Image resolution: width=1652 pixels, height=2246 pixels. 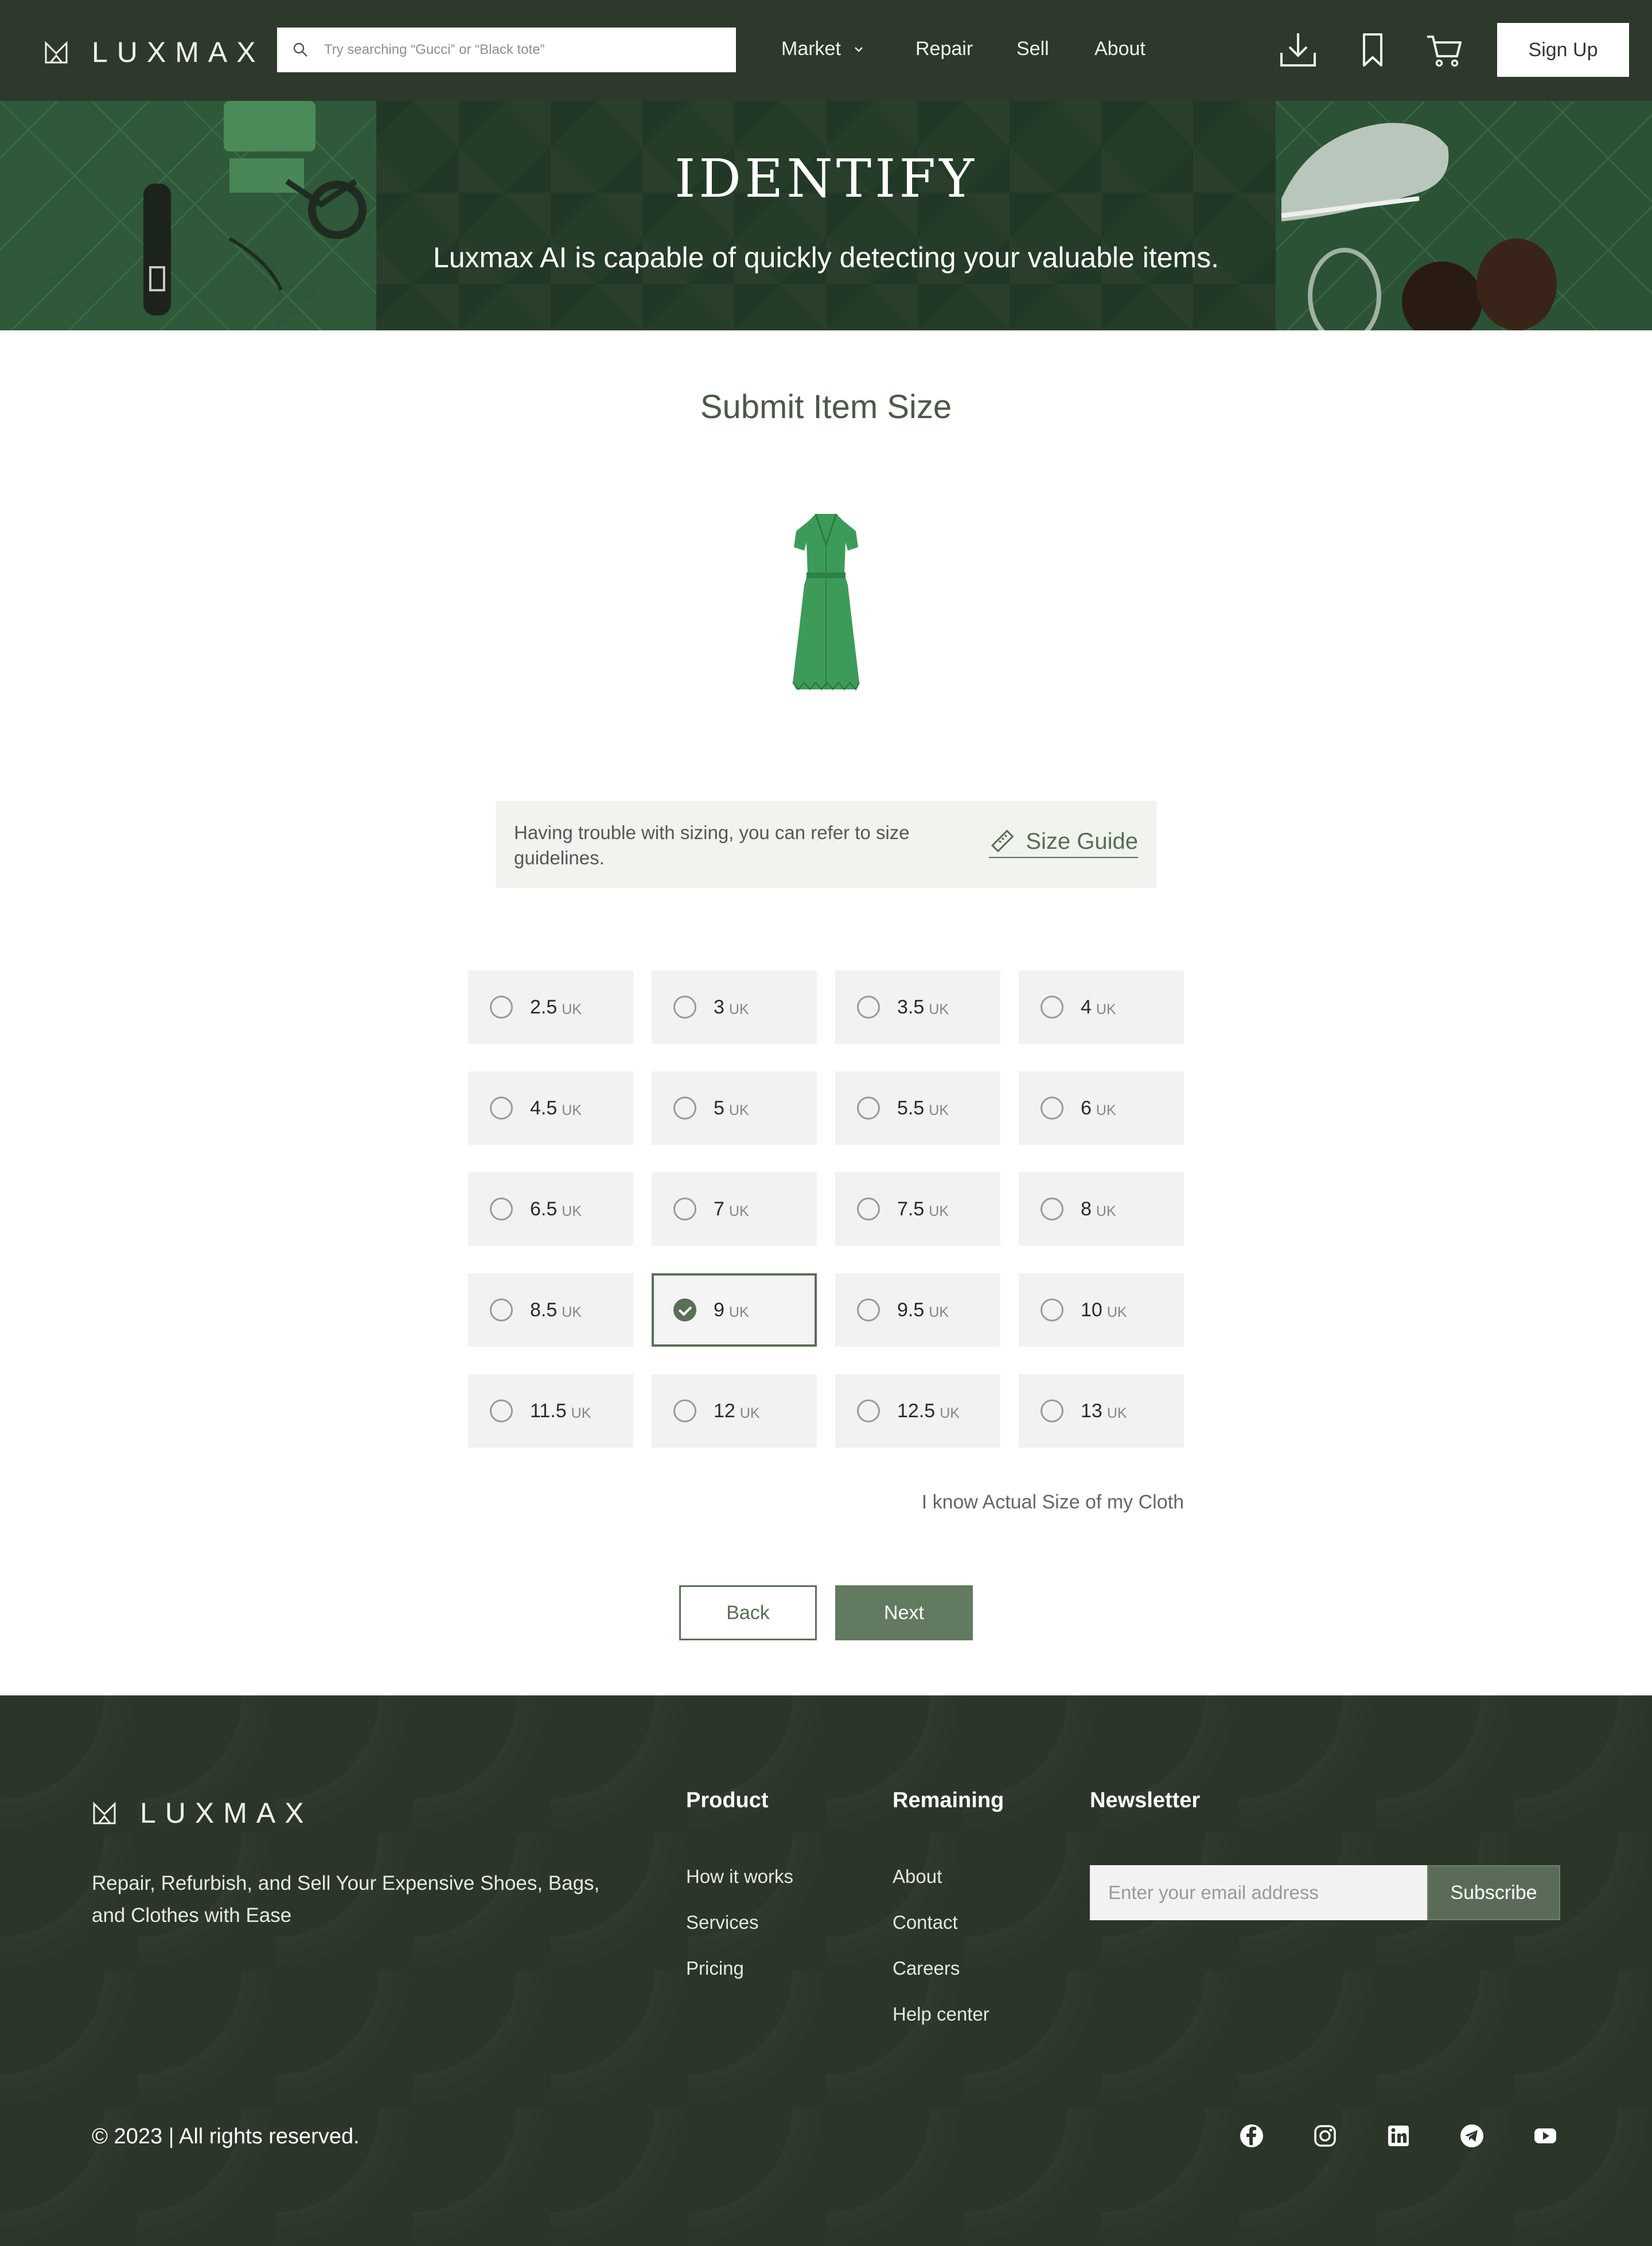 I want to click on sign-up-button: Sign Up, so click(x=1563, y=50).